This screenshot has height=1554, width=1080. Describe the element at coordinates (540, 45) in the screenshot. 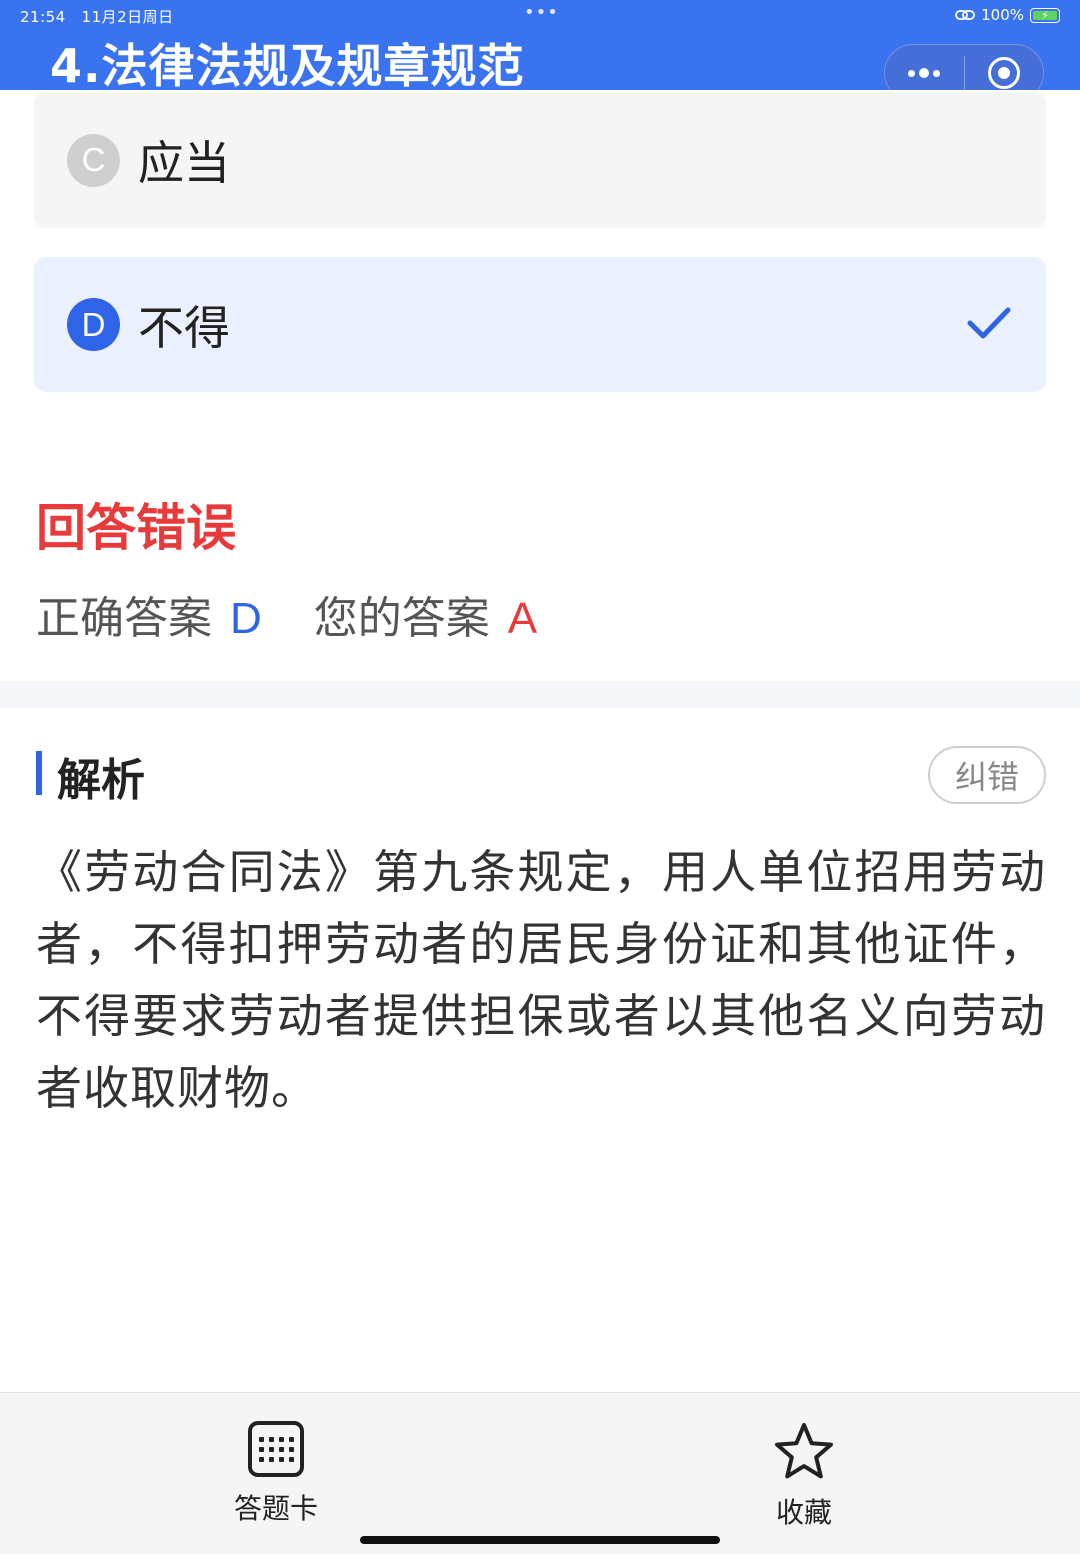

I see `top-header: 21:54 11月2日周日 ••• 100% ⚡ 4.法律法规及规章规范` at that location.